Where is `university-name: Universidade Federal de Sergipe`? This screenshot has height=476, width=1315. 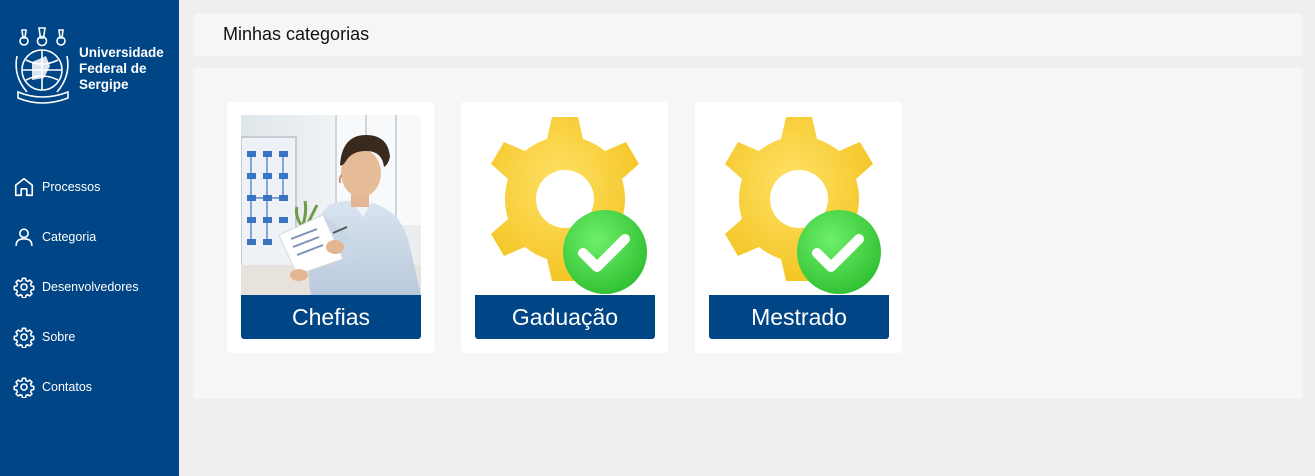
university-name: Universidade Federal de Sergipe is located at coordinates (126, 69).